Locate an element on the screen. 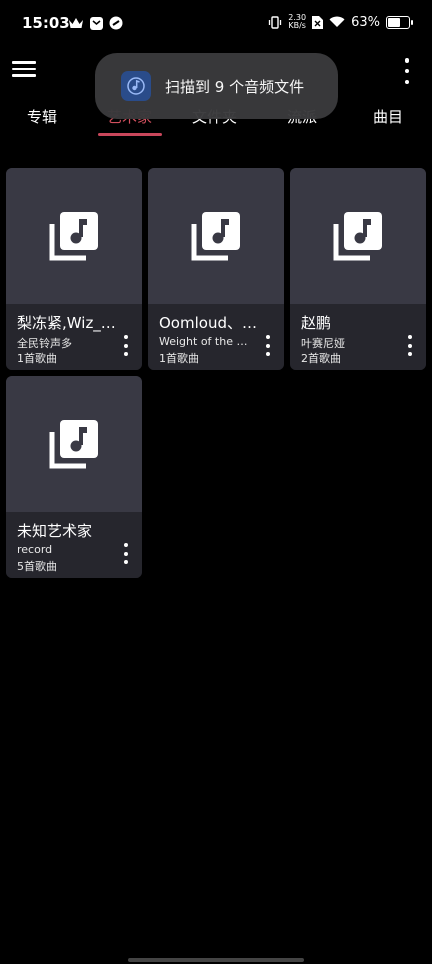 The width and height of the screenshot is (432, 964). artist-card: Oomloud、Wi… Weight of the … 1首歌曲 is located at coordinates (216, 269).